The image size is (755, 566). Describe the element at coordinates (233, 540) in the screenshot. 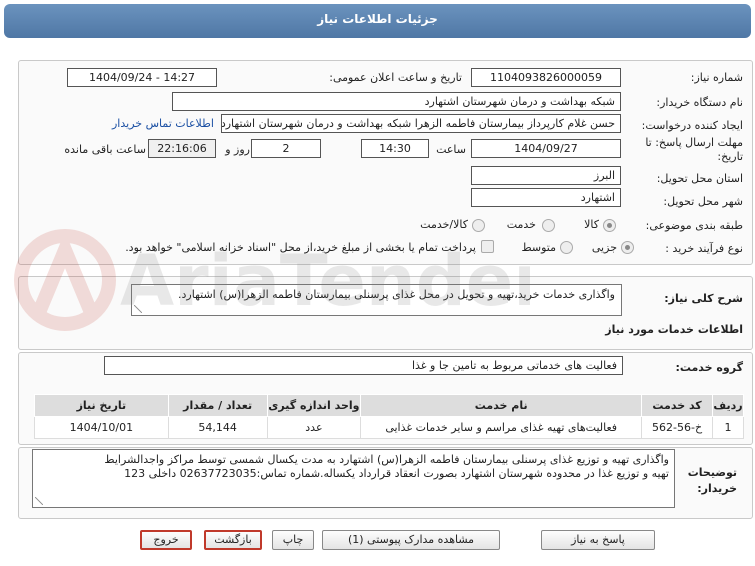

I see `back-button: بازگشت` at that location.